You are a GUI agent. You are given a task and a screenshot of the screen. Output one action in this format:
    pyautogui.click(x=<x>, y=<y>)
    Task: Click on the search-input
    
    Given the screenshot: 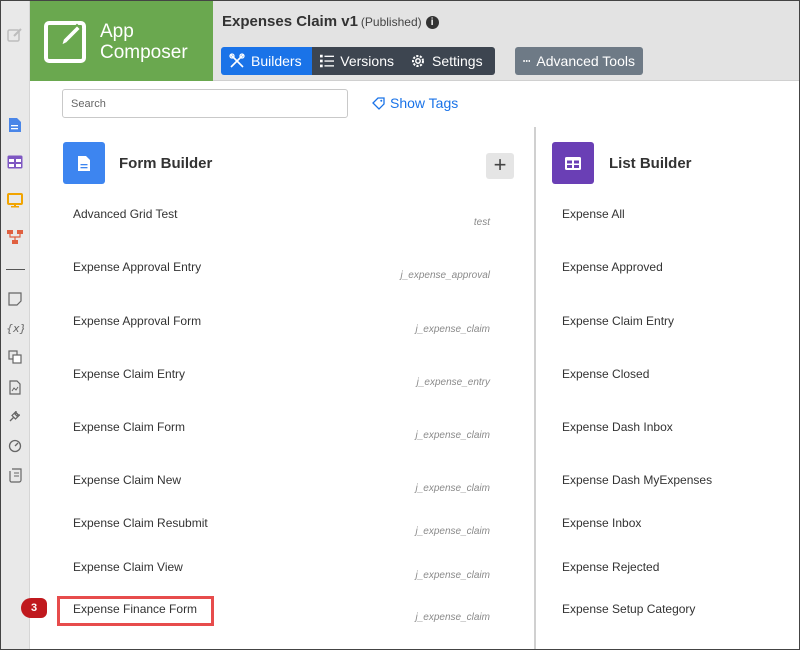 What is the action you would take?
    pyautogui.click(x=205, y=103)
    